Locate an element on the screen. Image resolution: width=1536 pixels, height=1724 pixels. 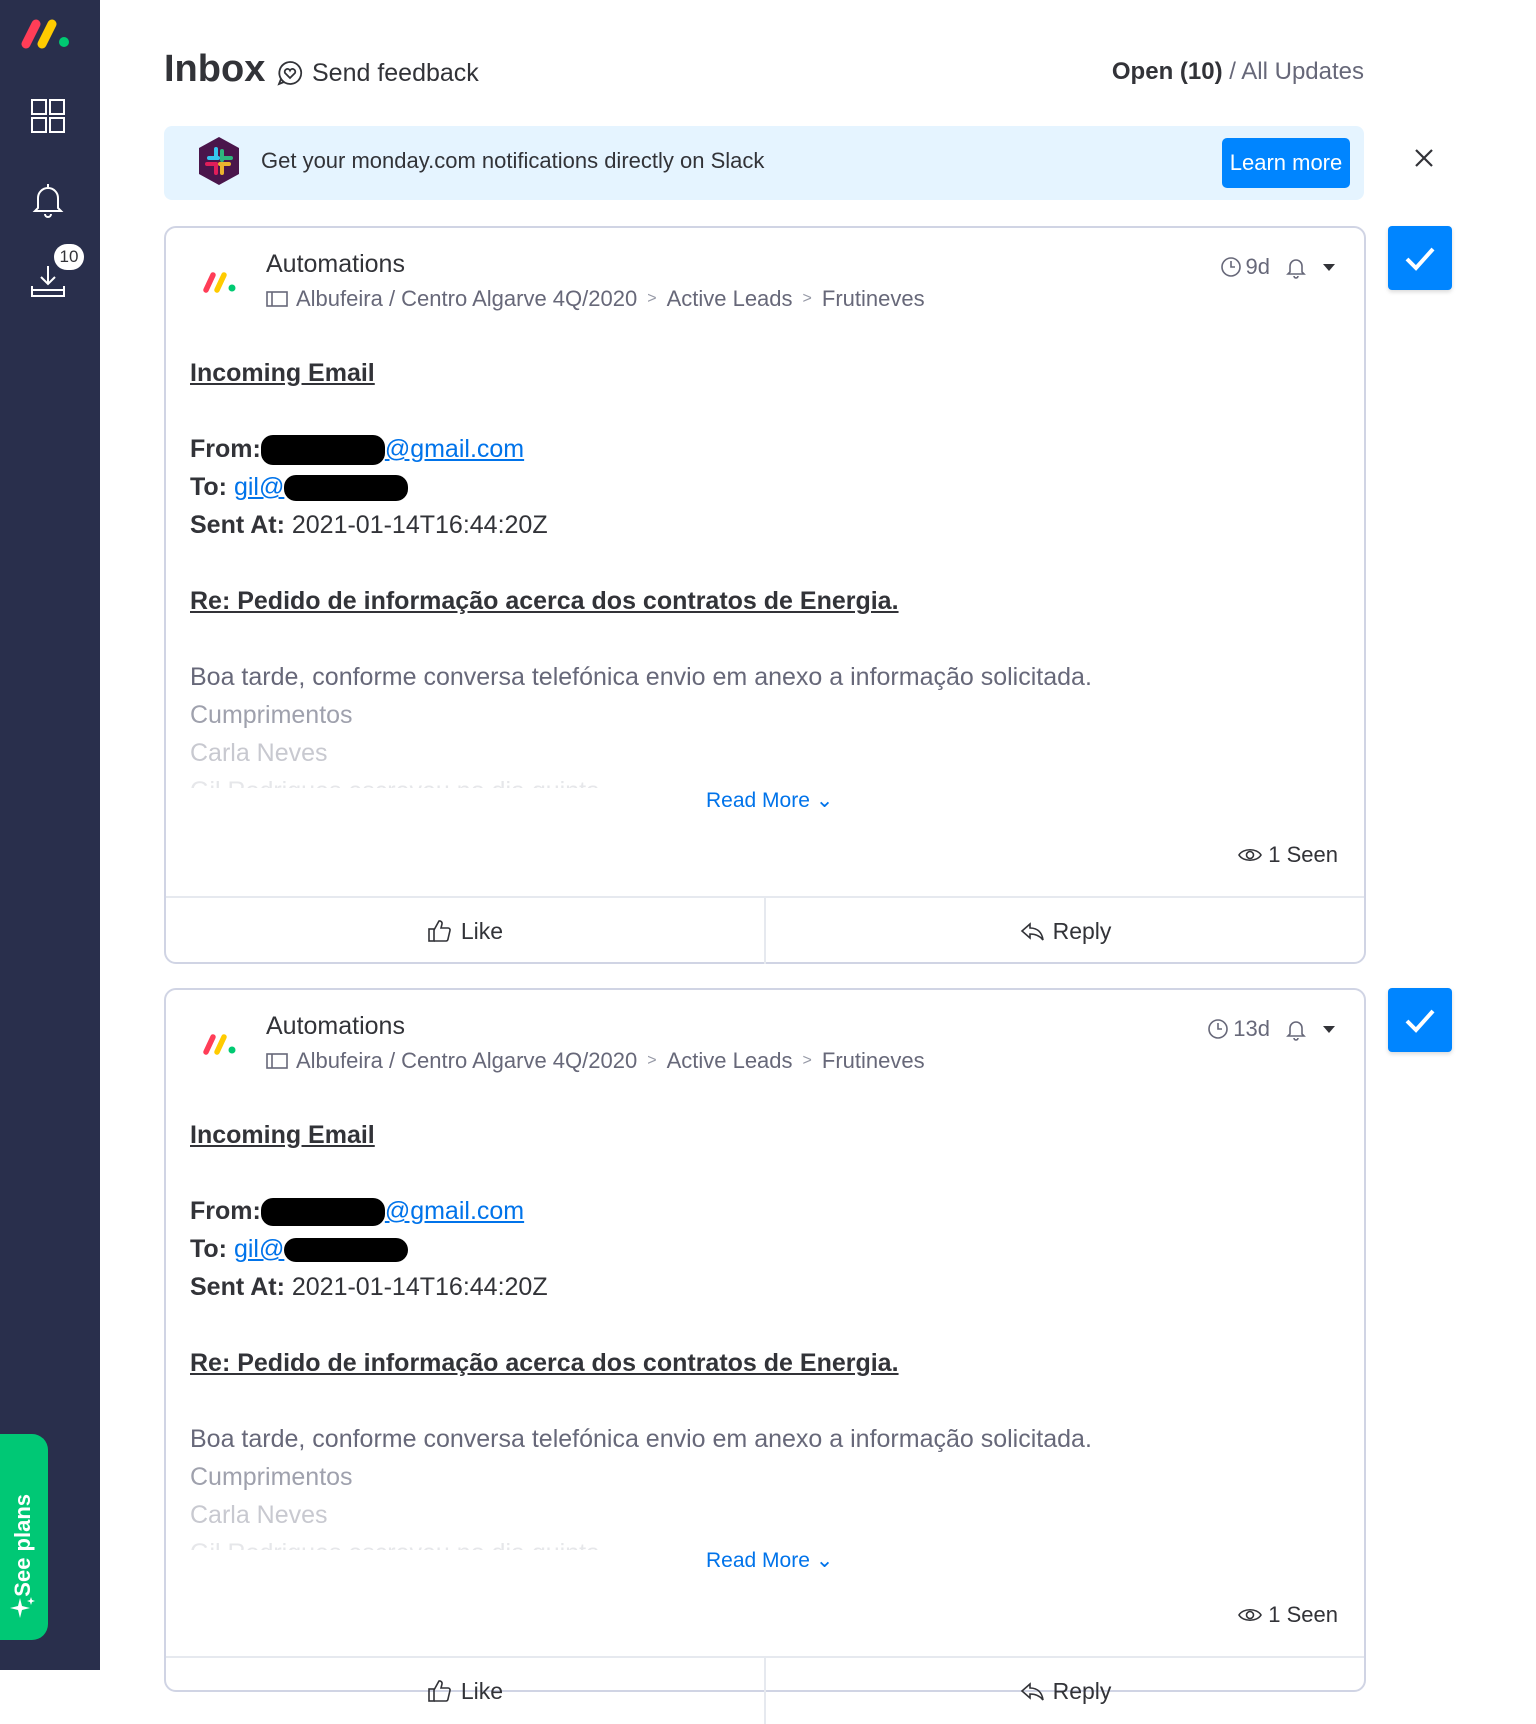
learn-more-button: Learn more is located at coordinates (1286, 163).